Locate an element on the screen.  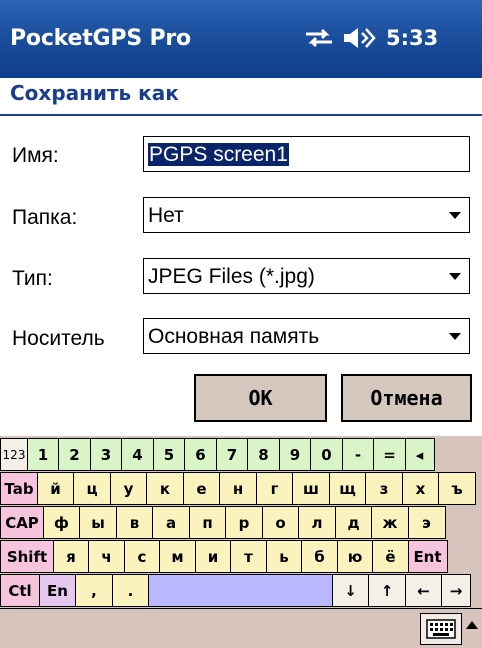
keyboard-row-5: Ctl En , . ↓ ↑ ← → is located at coordinates (235, 590).